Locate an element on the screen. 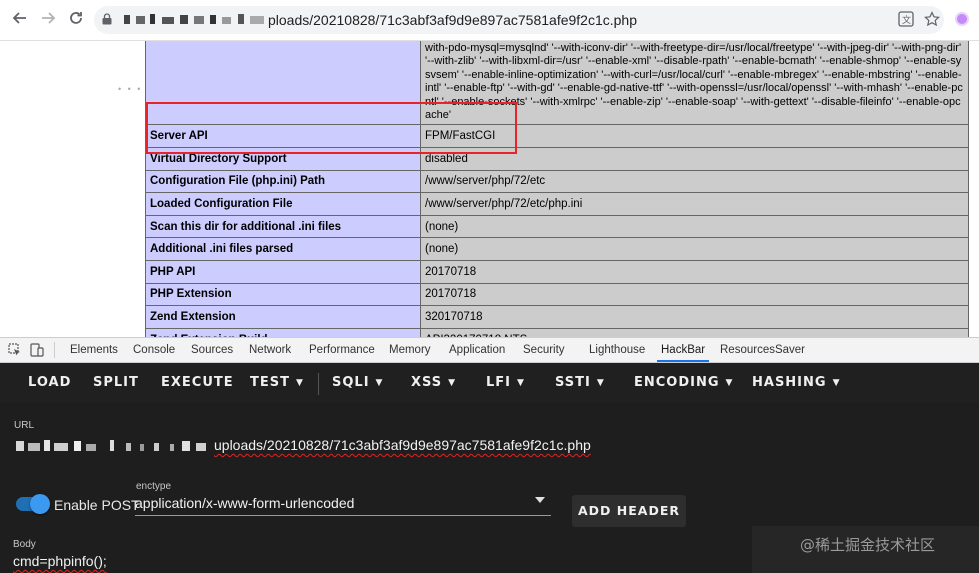 The height and width of the screenshot is (573, 979). phpinfo-row: Additional .ini files parsed (none) is located at coordinates (557, 249).